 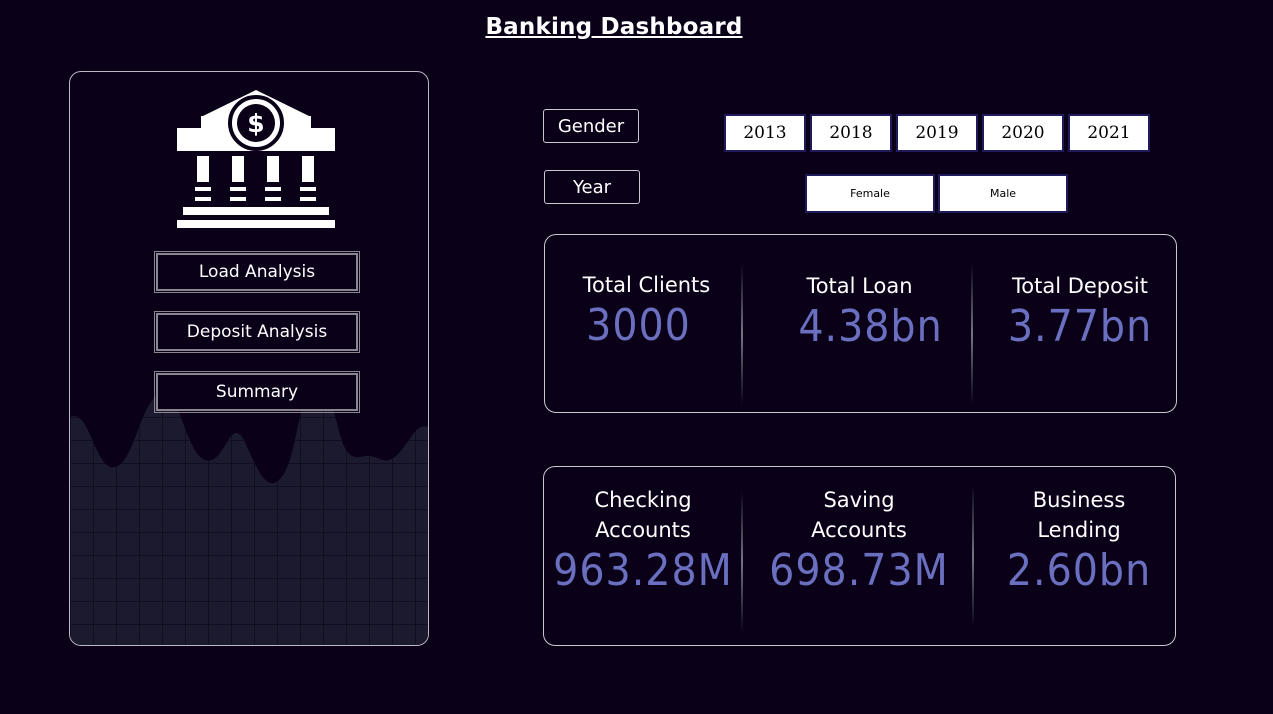 I want to click on kpi-value: 698.73M, so click(x=859, y=570).